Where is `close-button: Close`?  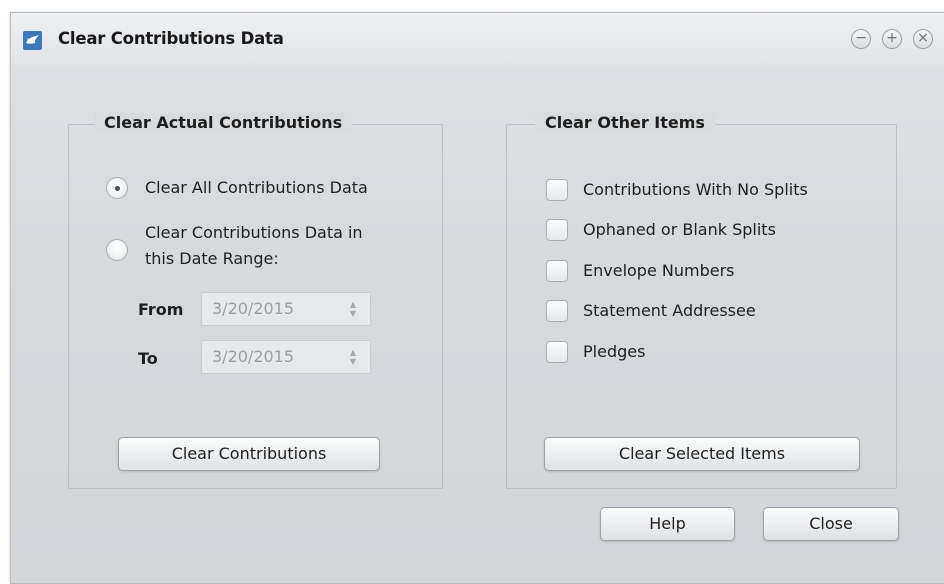
close-button: Close is located at coordinates (831, 524).